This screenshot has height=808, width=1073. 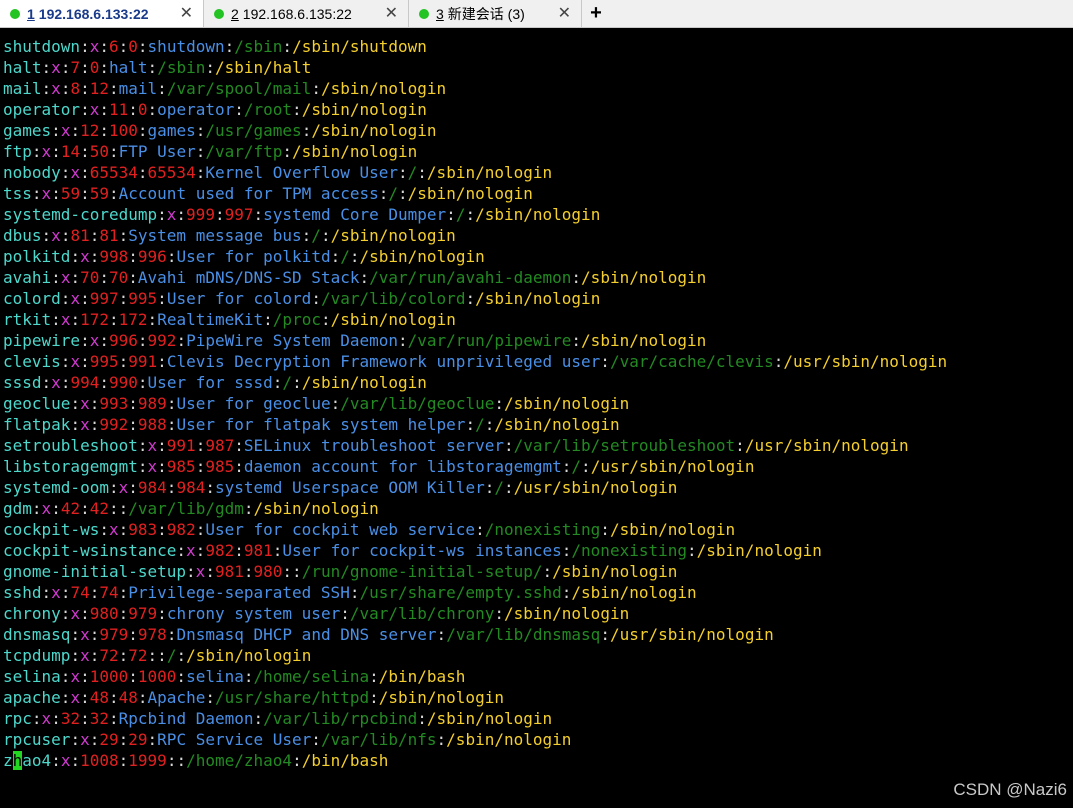 What do you see at coordinates (200, 214) in the screenshot?
I see `passwd-uid: 999` at bounding box center [200, 214].